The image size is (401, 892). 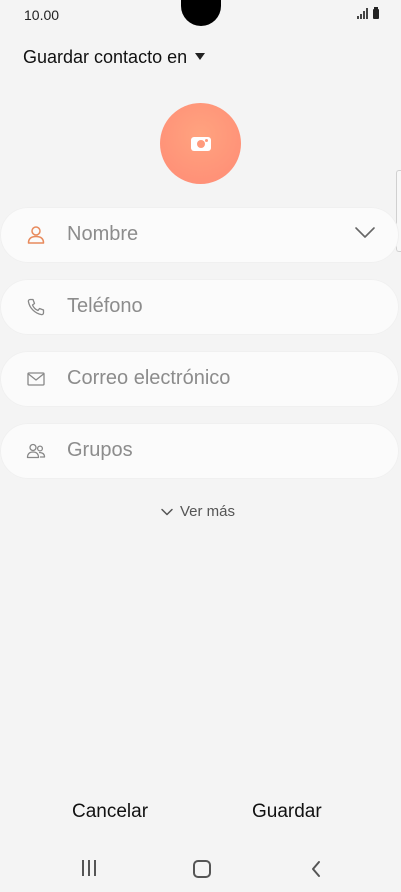 What do you see at coordinates (200, 56) in the screenshot?
I see `caret-down-icon` at bounding box center [200, 56].